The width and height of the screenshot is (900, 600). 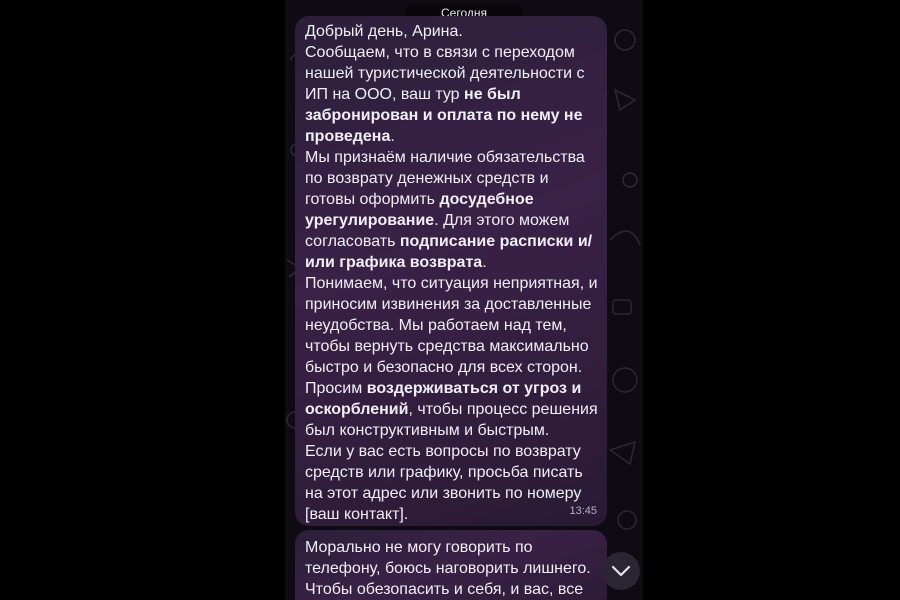 I want to click on text-line: забронирован и оплата по нему не, so click(x=451, y=115).